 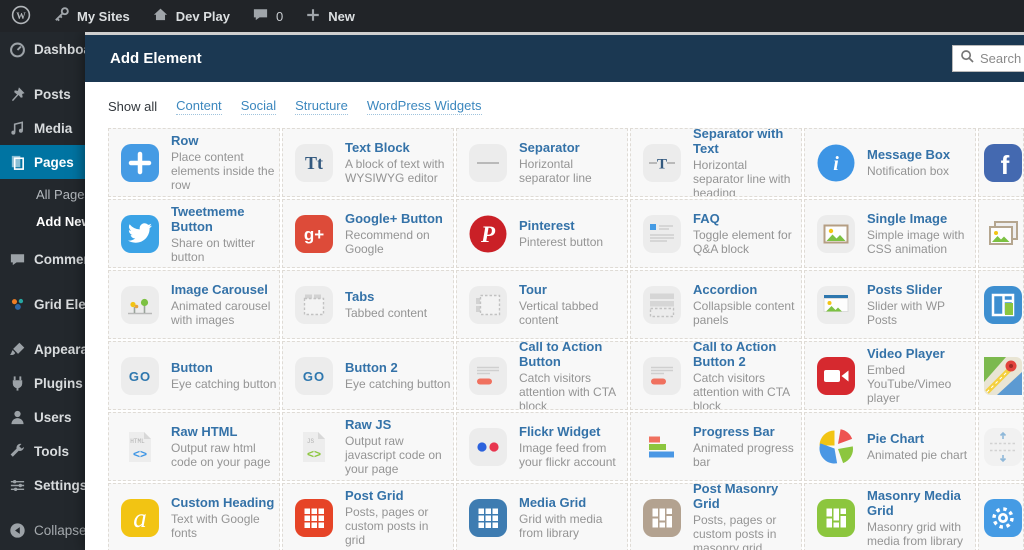 What do you see at coordinates (194, 375) in the screenshot?
I see `element-card: GO Button Eye catching button` at bounding box center [194, 375].